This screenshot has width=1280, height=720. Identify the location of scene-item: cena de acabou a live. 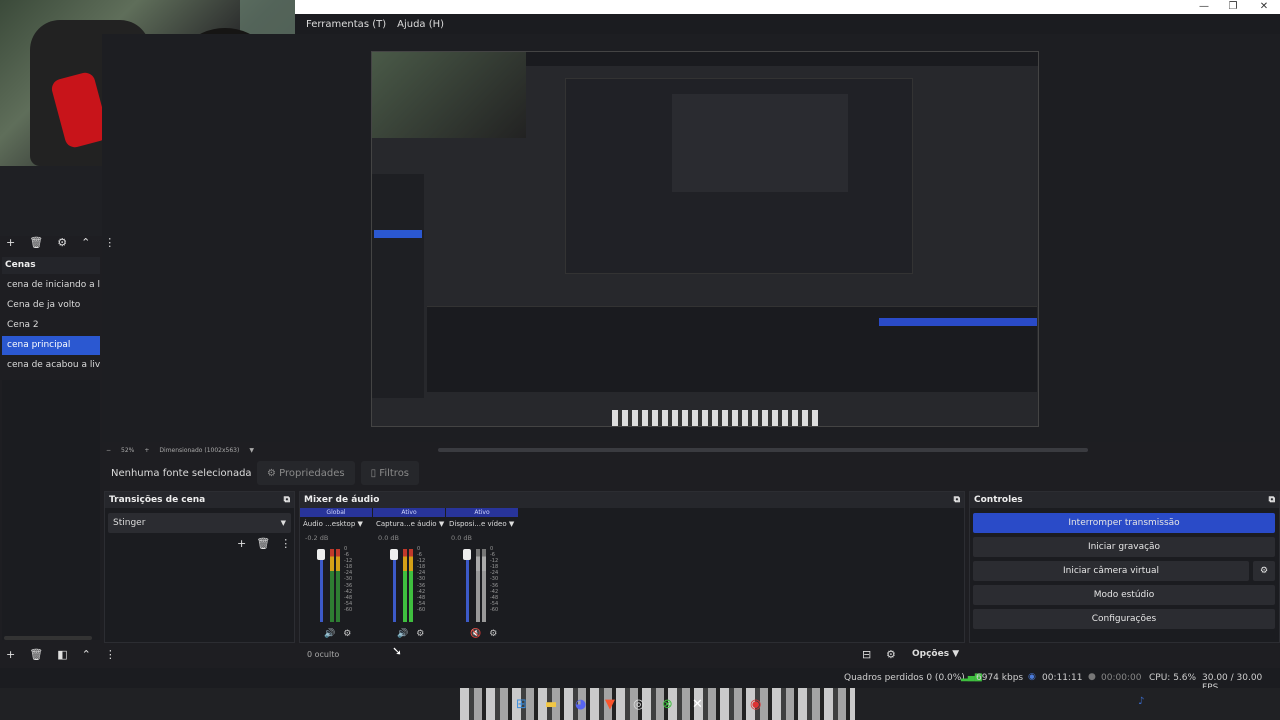
(51, 365).